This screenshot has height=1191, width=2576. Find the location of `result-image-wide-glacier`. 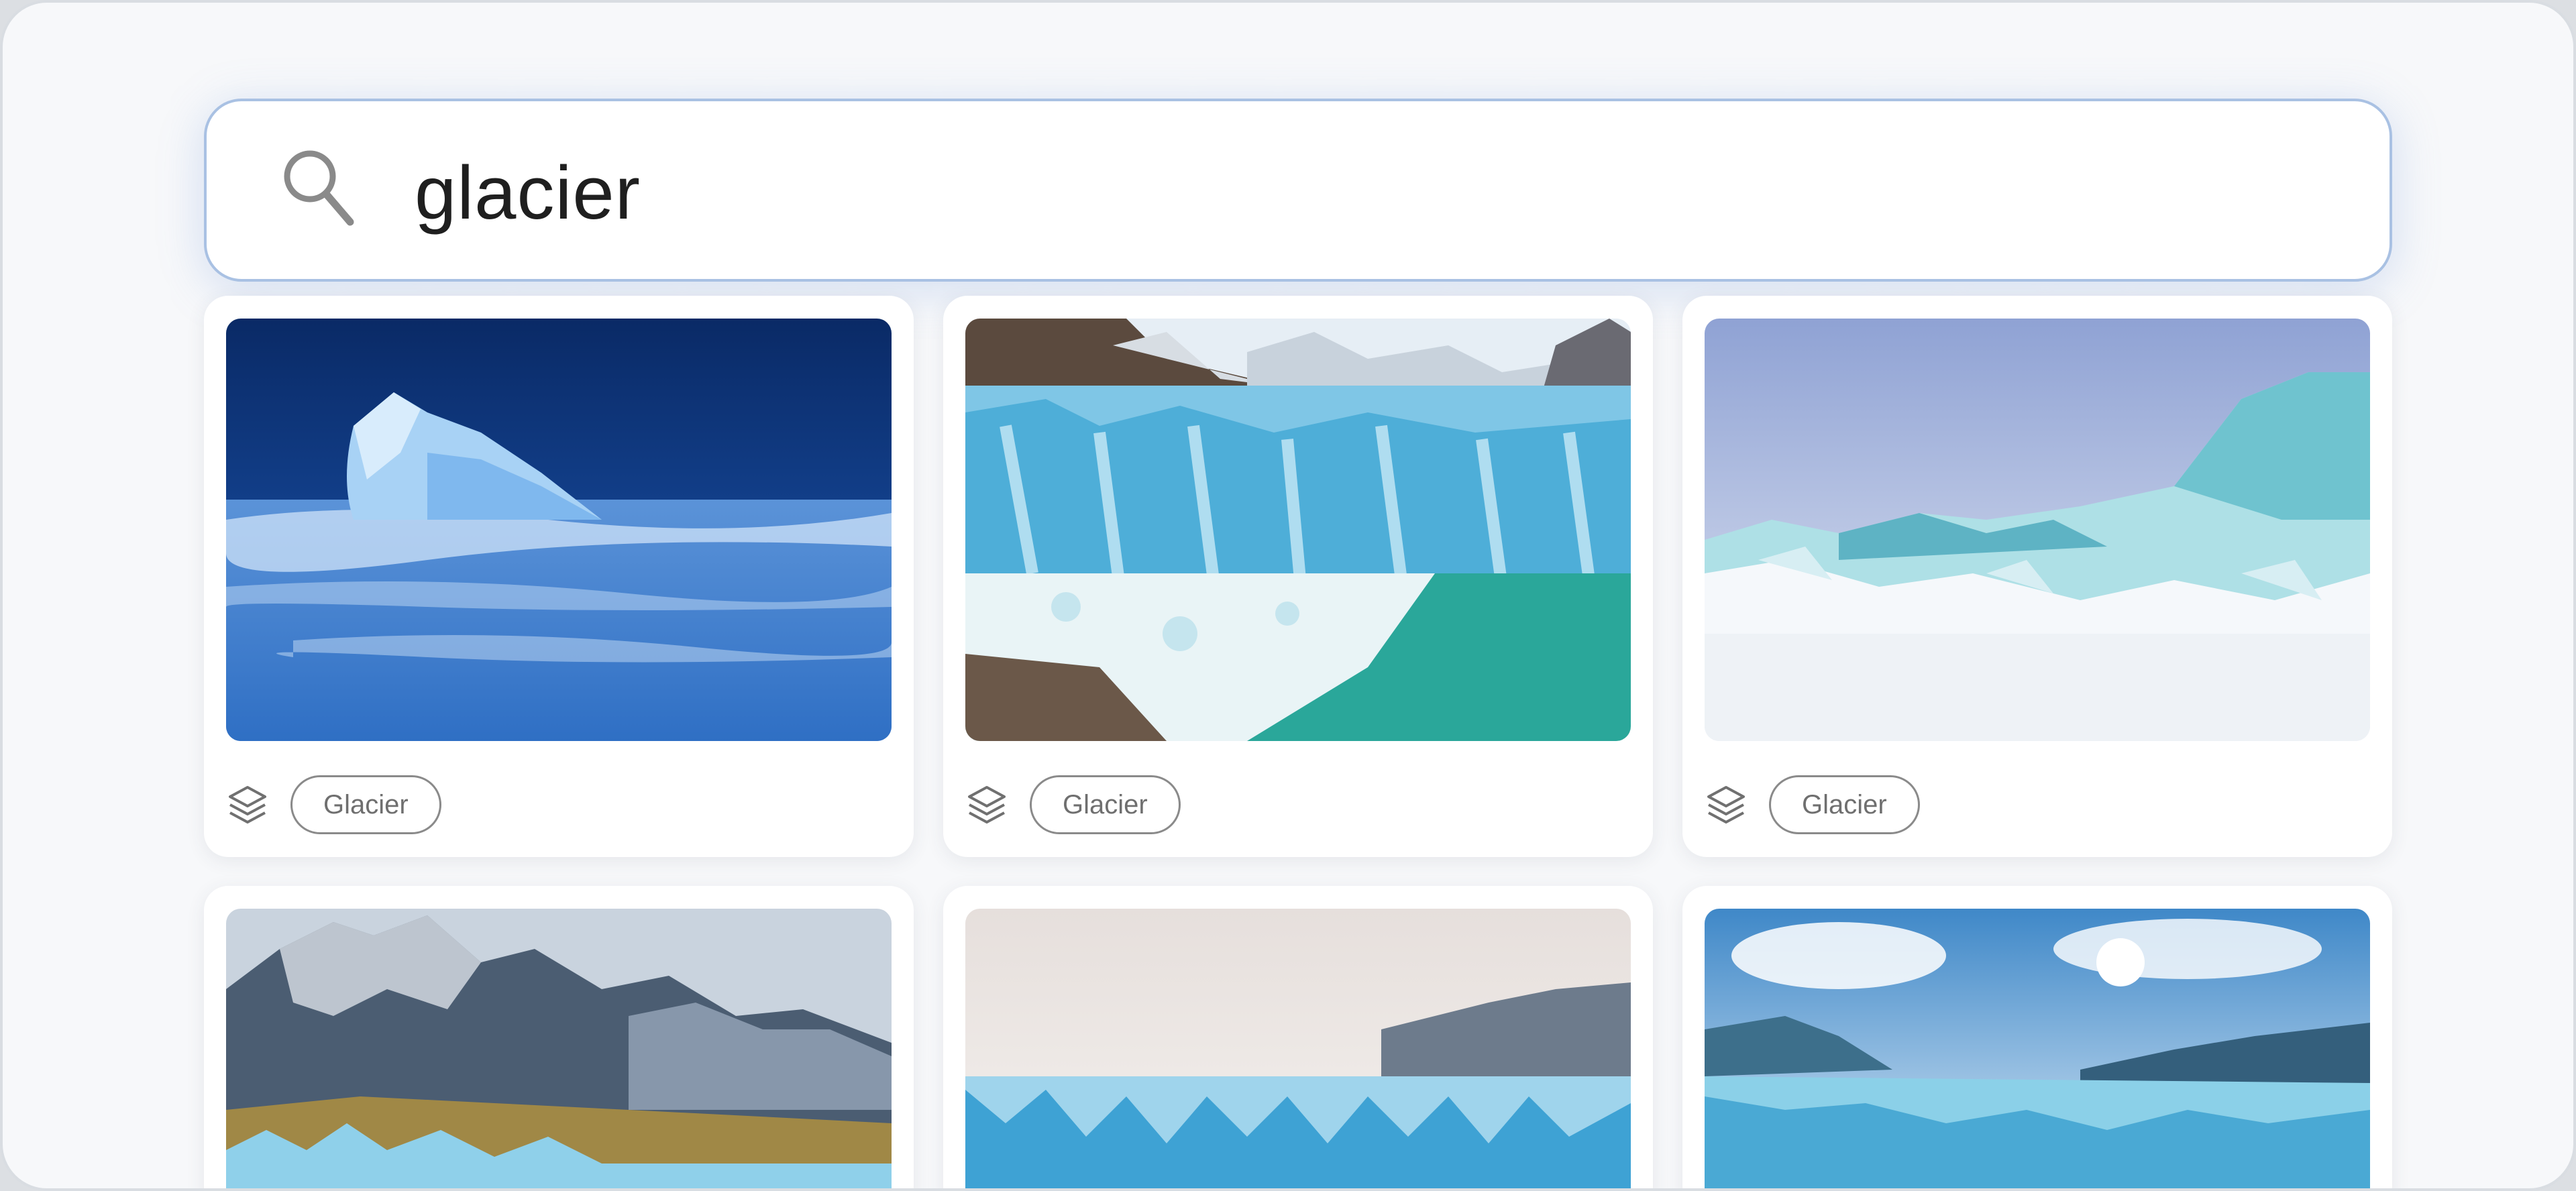

result-image-wide-glacier is located at coordinates (1298, 1048).